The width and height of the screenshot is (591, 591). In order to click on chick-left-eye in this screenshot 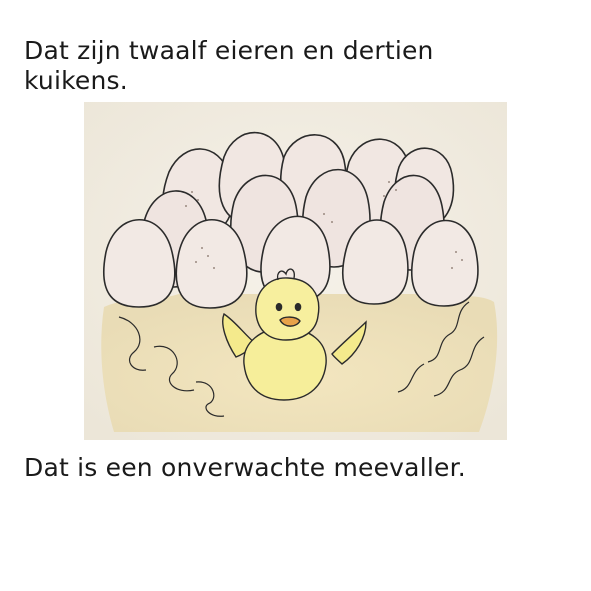, I will do `click(279, 307)`.